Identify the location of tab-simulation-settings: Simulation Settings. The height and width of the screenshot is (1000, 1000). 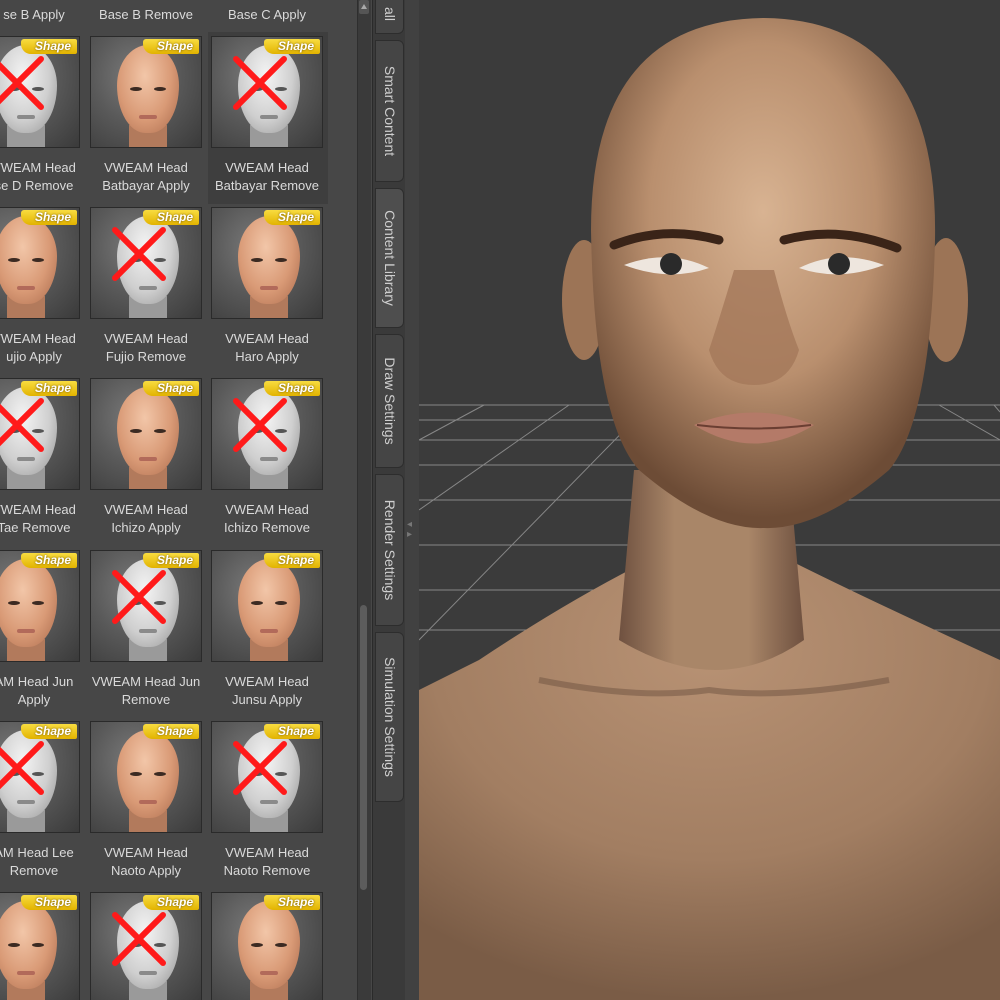
(389, 717).